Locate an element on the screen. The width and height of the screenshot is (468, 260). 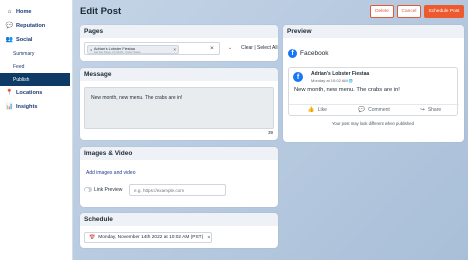
message-heading: Message is located at coordinates (179, 74).